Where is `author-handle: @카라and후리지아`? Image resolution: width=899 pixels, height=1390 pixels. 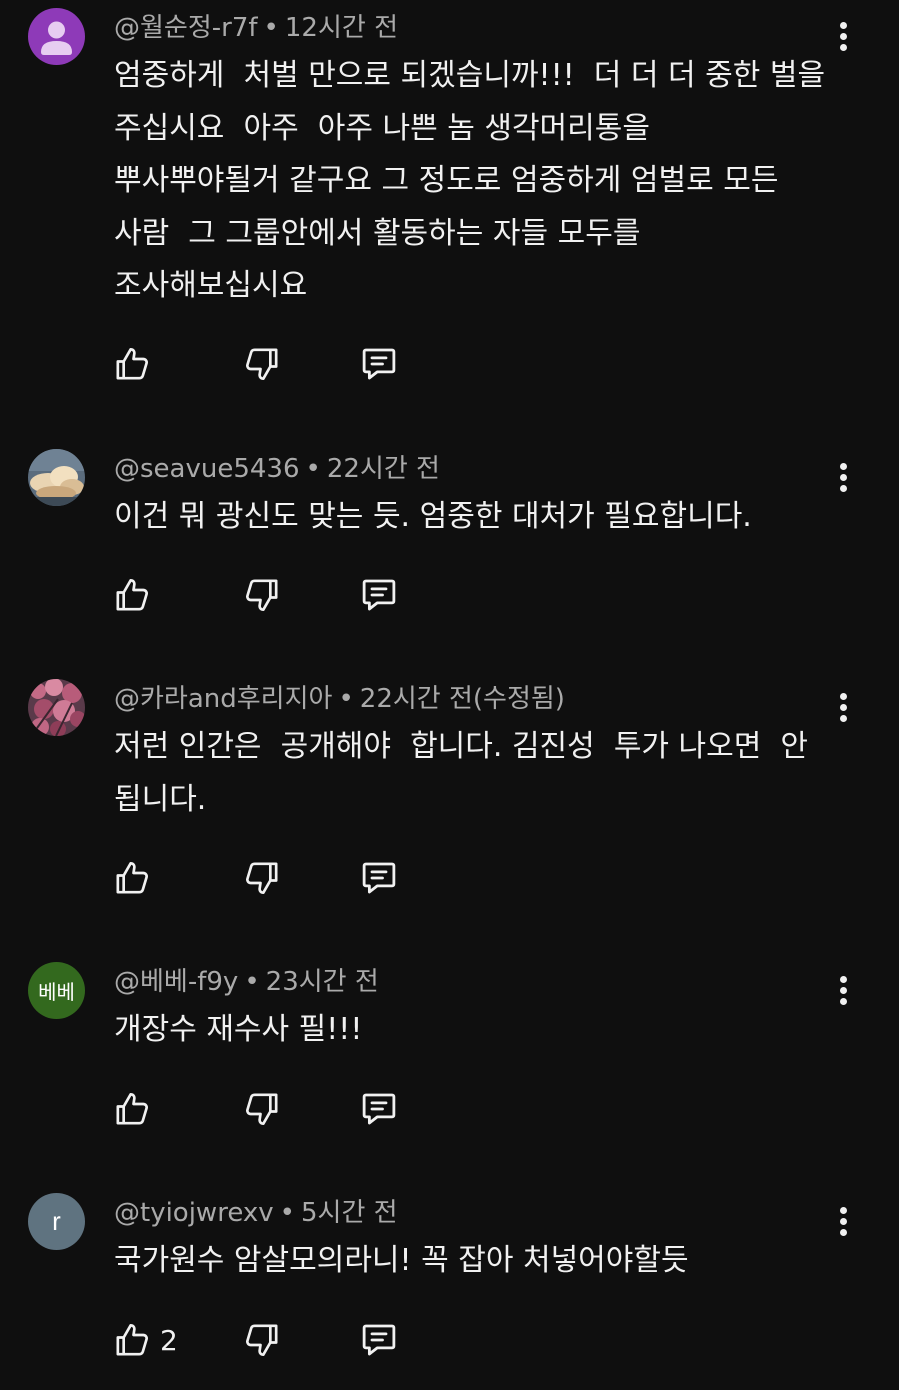
author-handle: @카라and후리지아 is located at coordinates (223, 699).